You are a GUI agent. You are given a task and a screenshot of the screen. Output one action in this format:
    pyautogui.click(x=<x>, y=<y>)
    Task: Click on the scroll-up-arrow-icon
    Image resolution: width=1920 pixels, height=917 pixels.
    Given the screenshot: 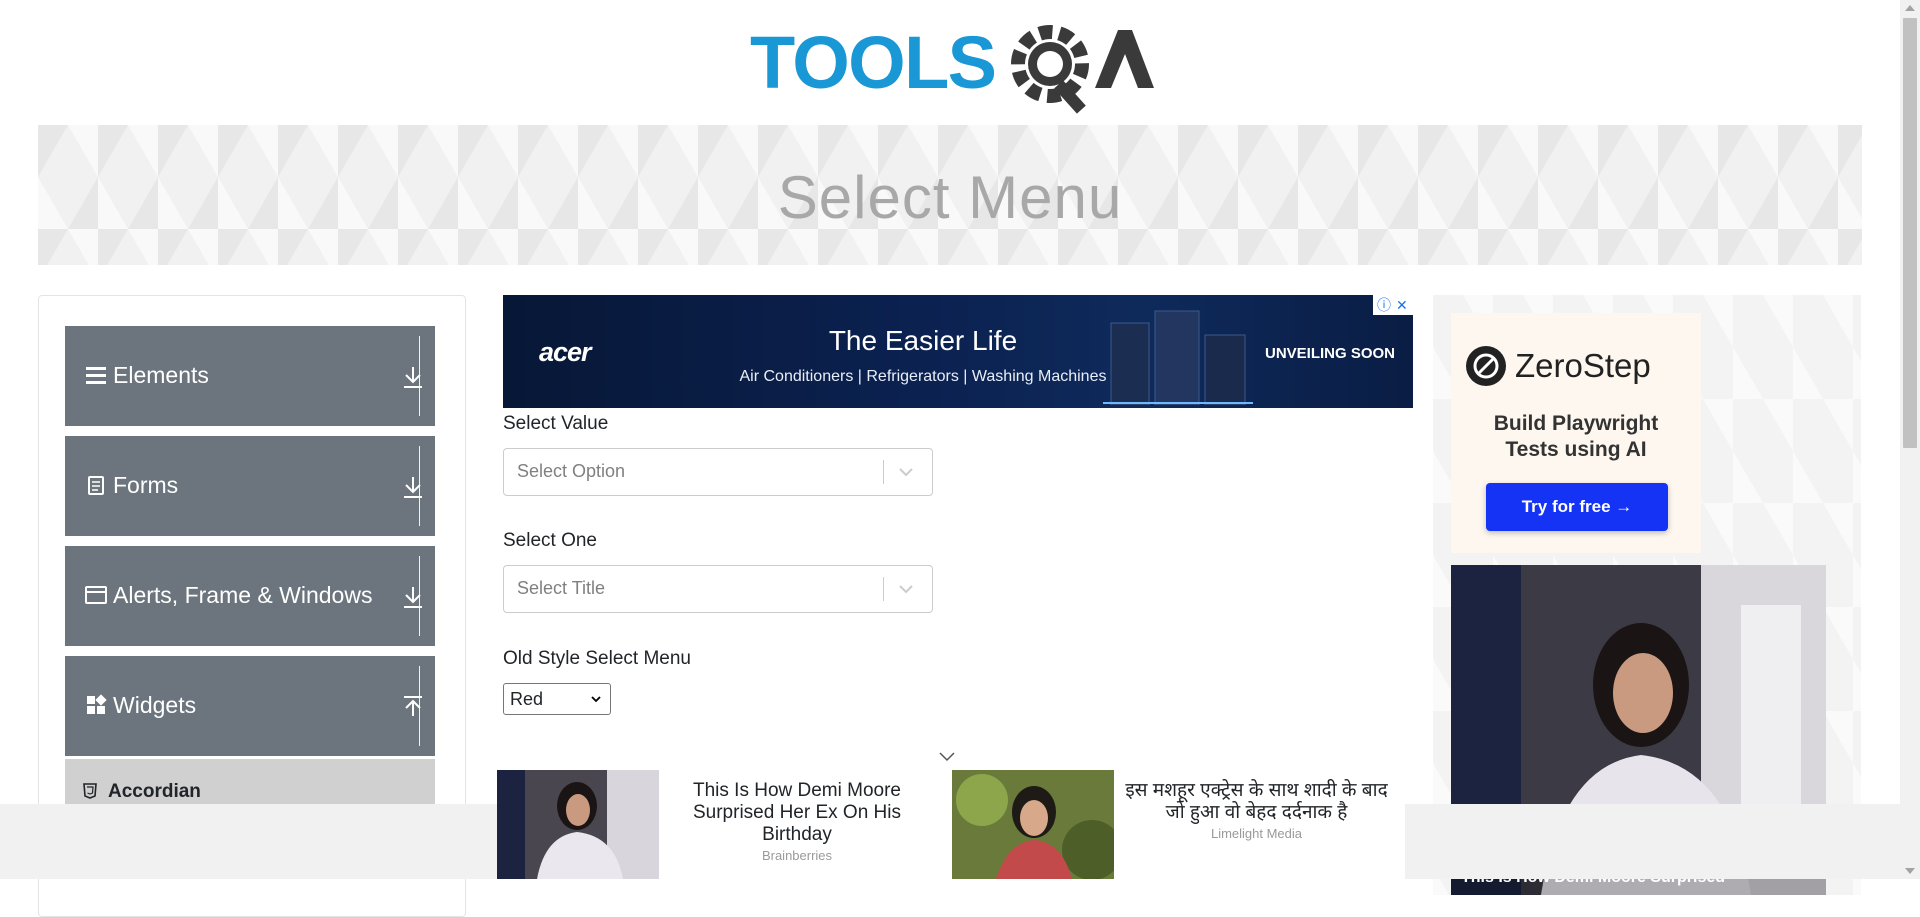 What is the action you would take?
    pyautogui.click(x=1910, y=8)
    